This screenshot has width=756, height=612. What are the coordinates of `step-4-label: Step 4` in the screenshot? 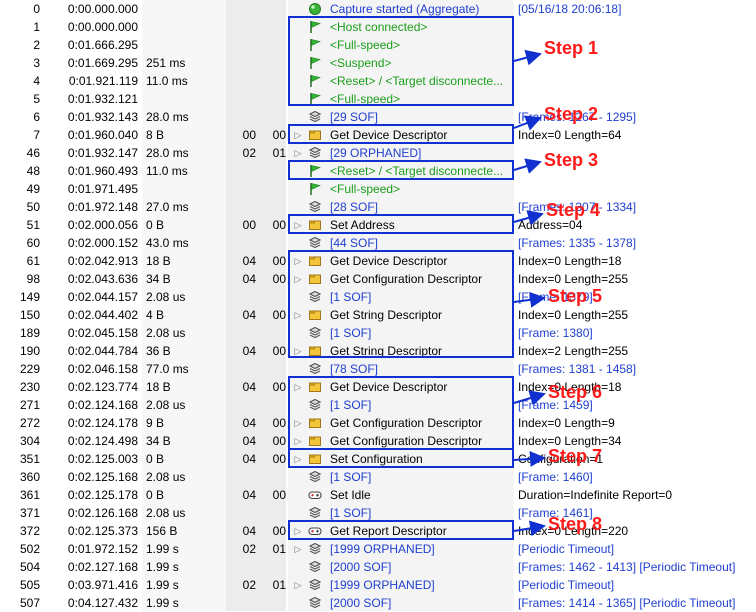 It's located at (573, 210).